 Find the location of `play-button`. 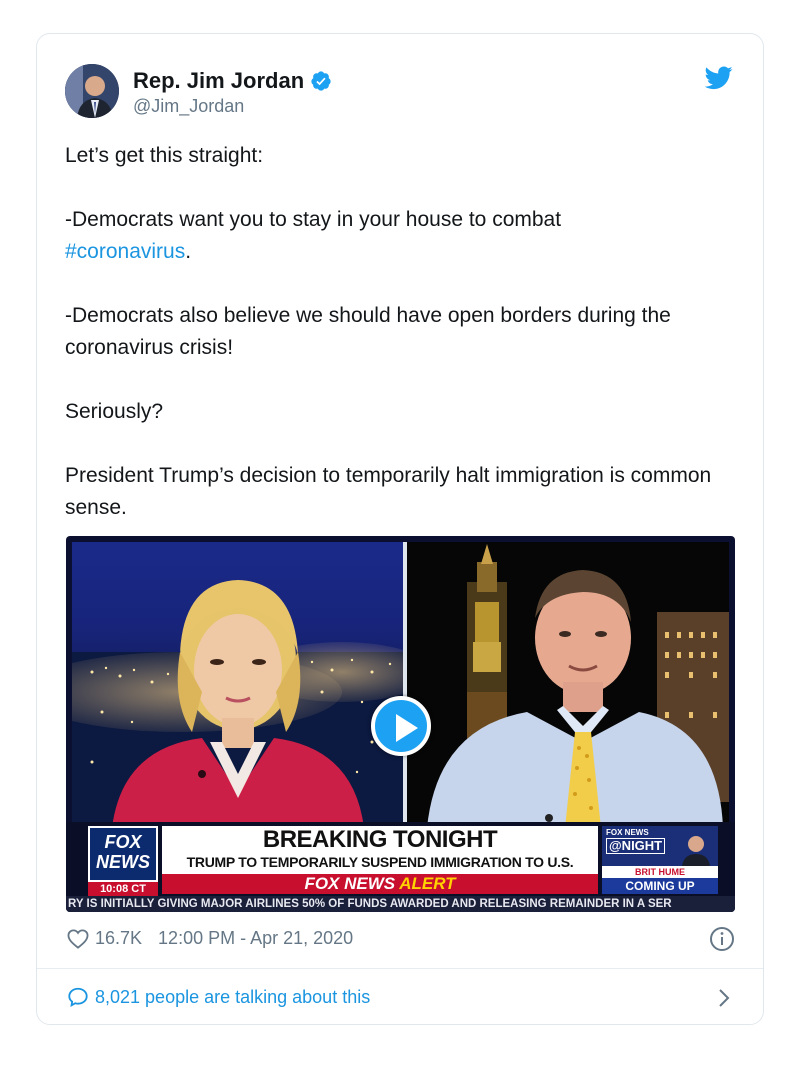

play-button is located at coordinates (401, 726).